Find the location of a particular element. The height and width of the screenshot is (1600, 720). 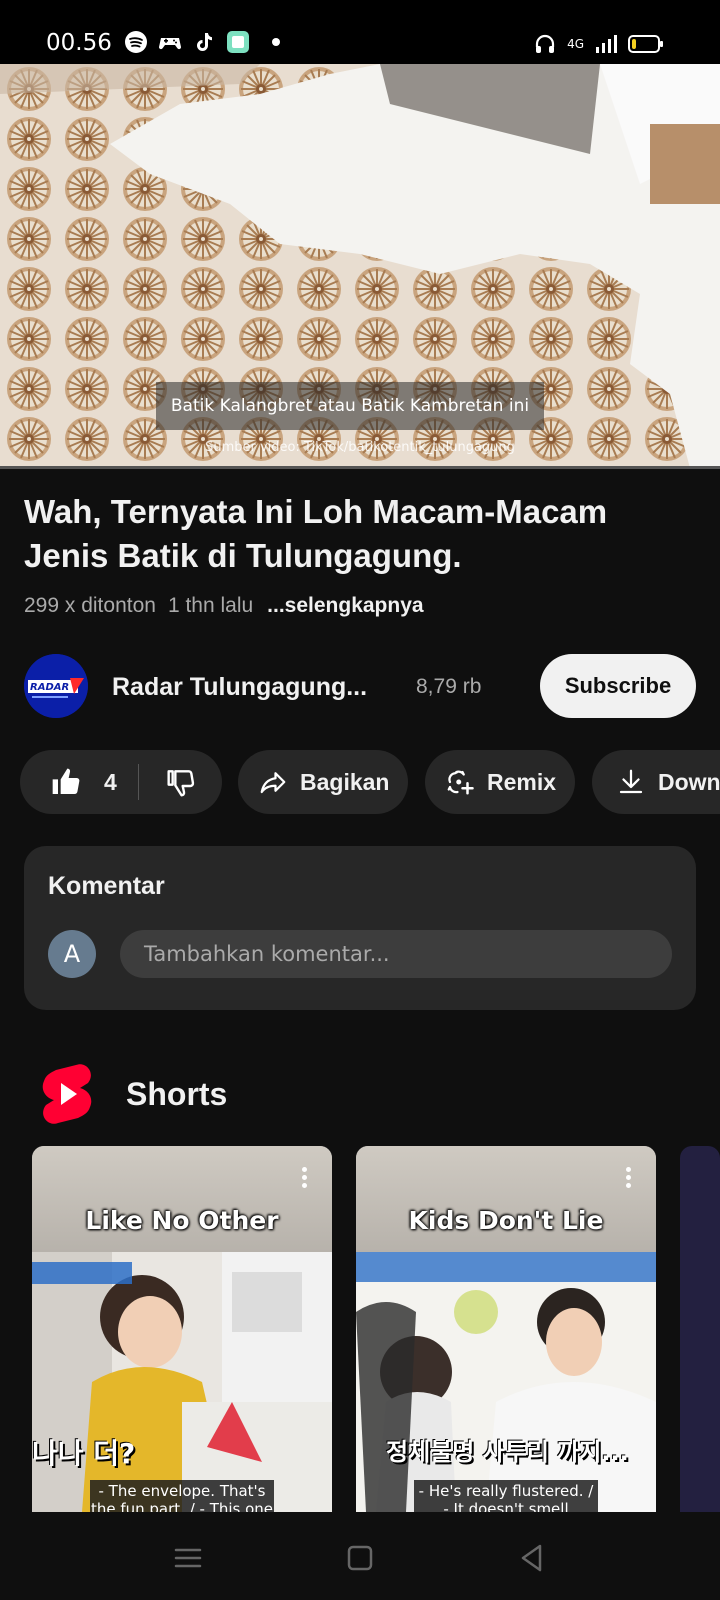

thumbs-down-icon is located at coordinates (181, 783).